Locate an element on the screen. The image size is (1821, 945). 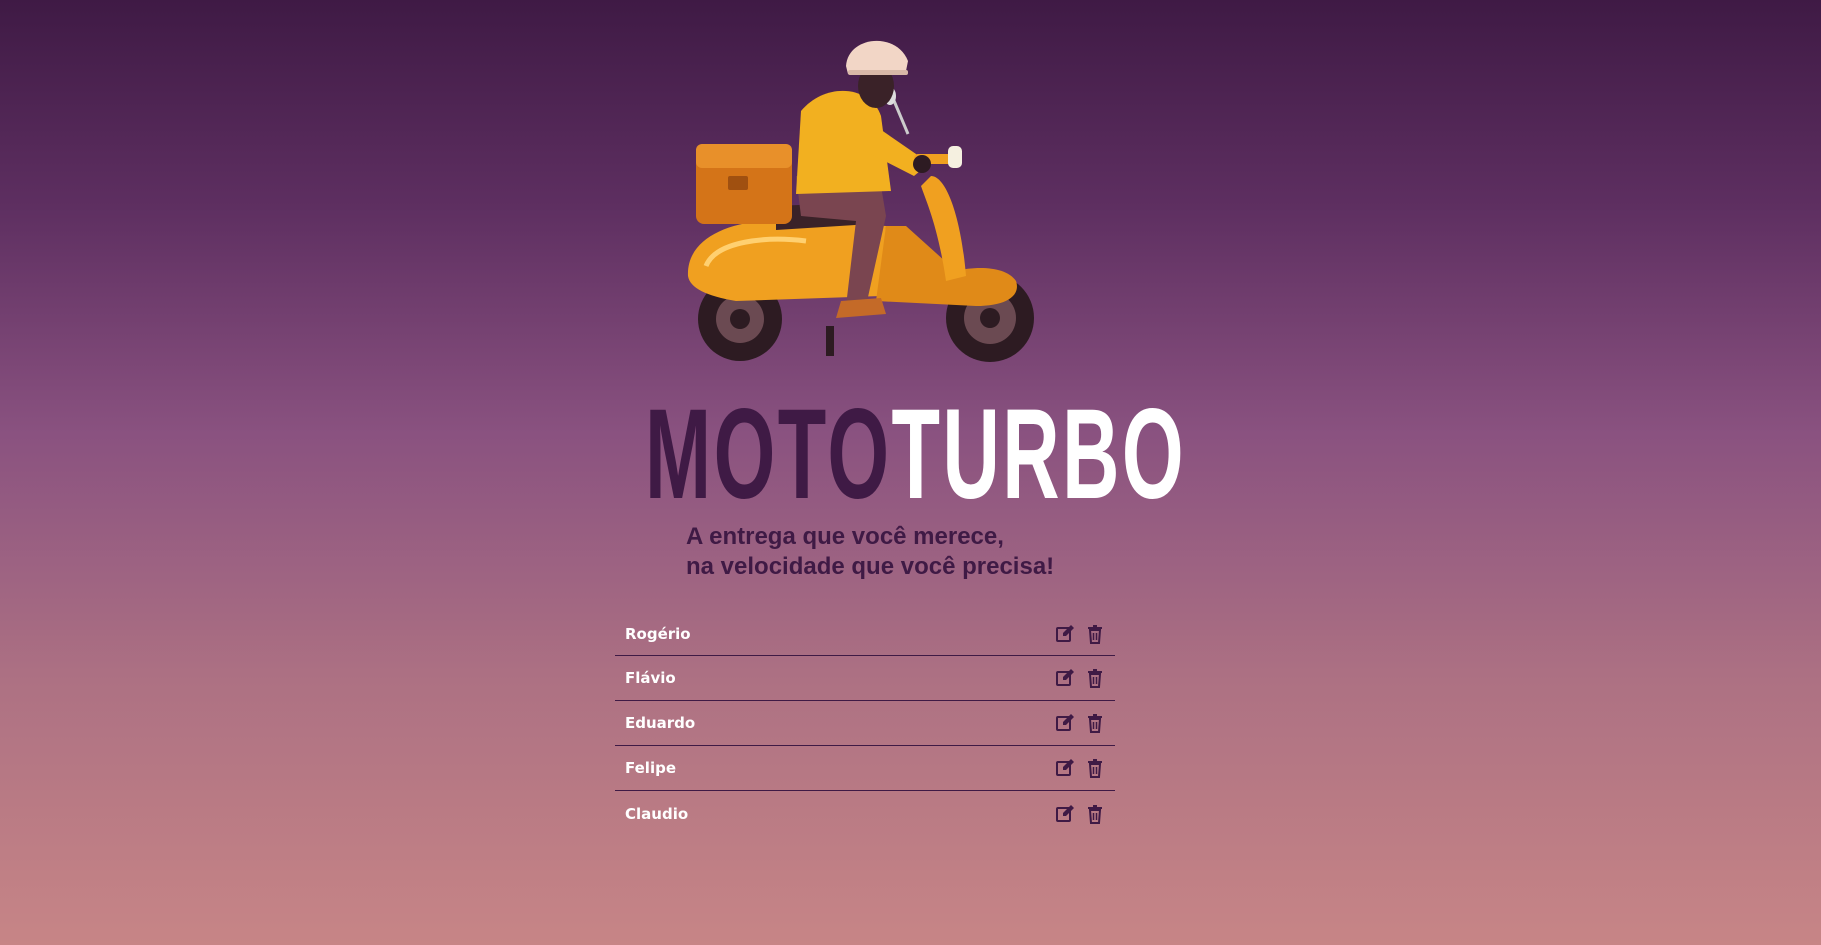
tagline-line1: A entrega que você merece, is located at coordinates (845, 536).